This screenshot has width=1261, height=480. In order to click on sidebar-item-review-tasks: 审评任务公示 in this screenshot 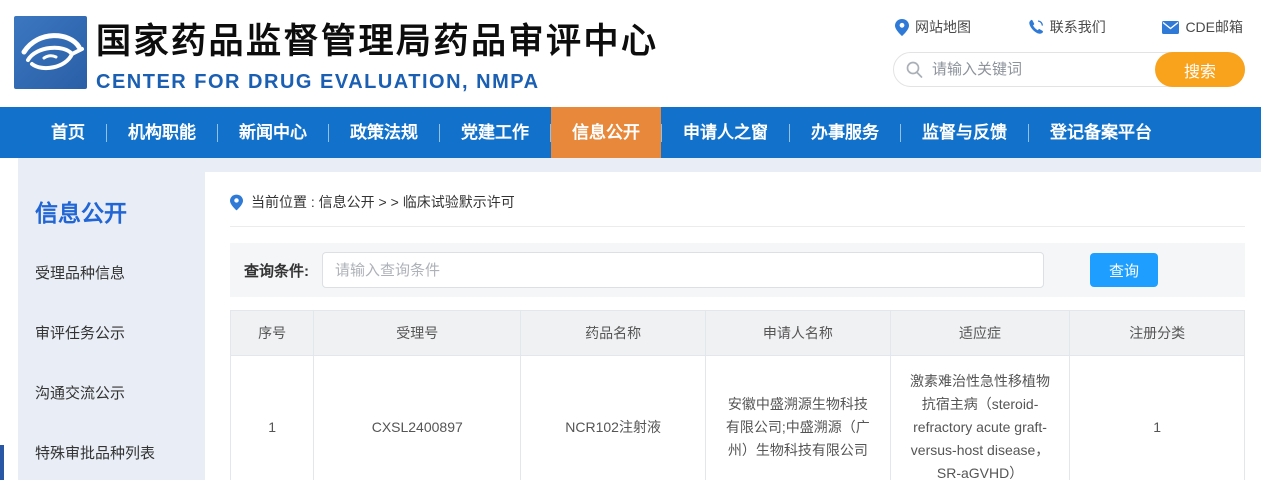, I will do `click(120, 332)`.